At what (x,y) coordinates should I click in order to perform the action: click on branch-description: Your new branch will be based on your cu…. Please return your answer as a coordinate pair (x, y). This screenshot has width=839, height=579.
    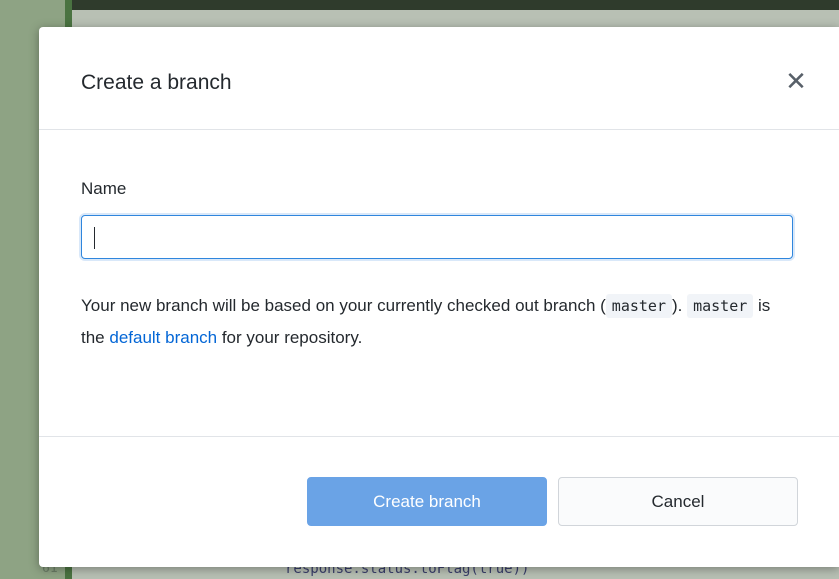
    Looking at the image, I should click on (431, 321).